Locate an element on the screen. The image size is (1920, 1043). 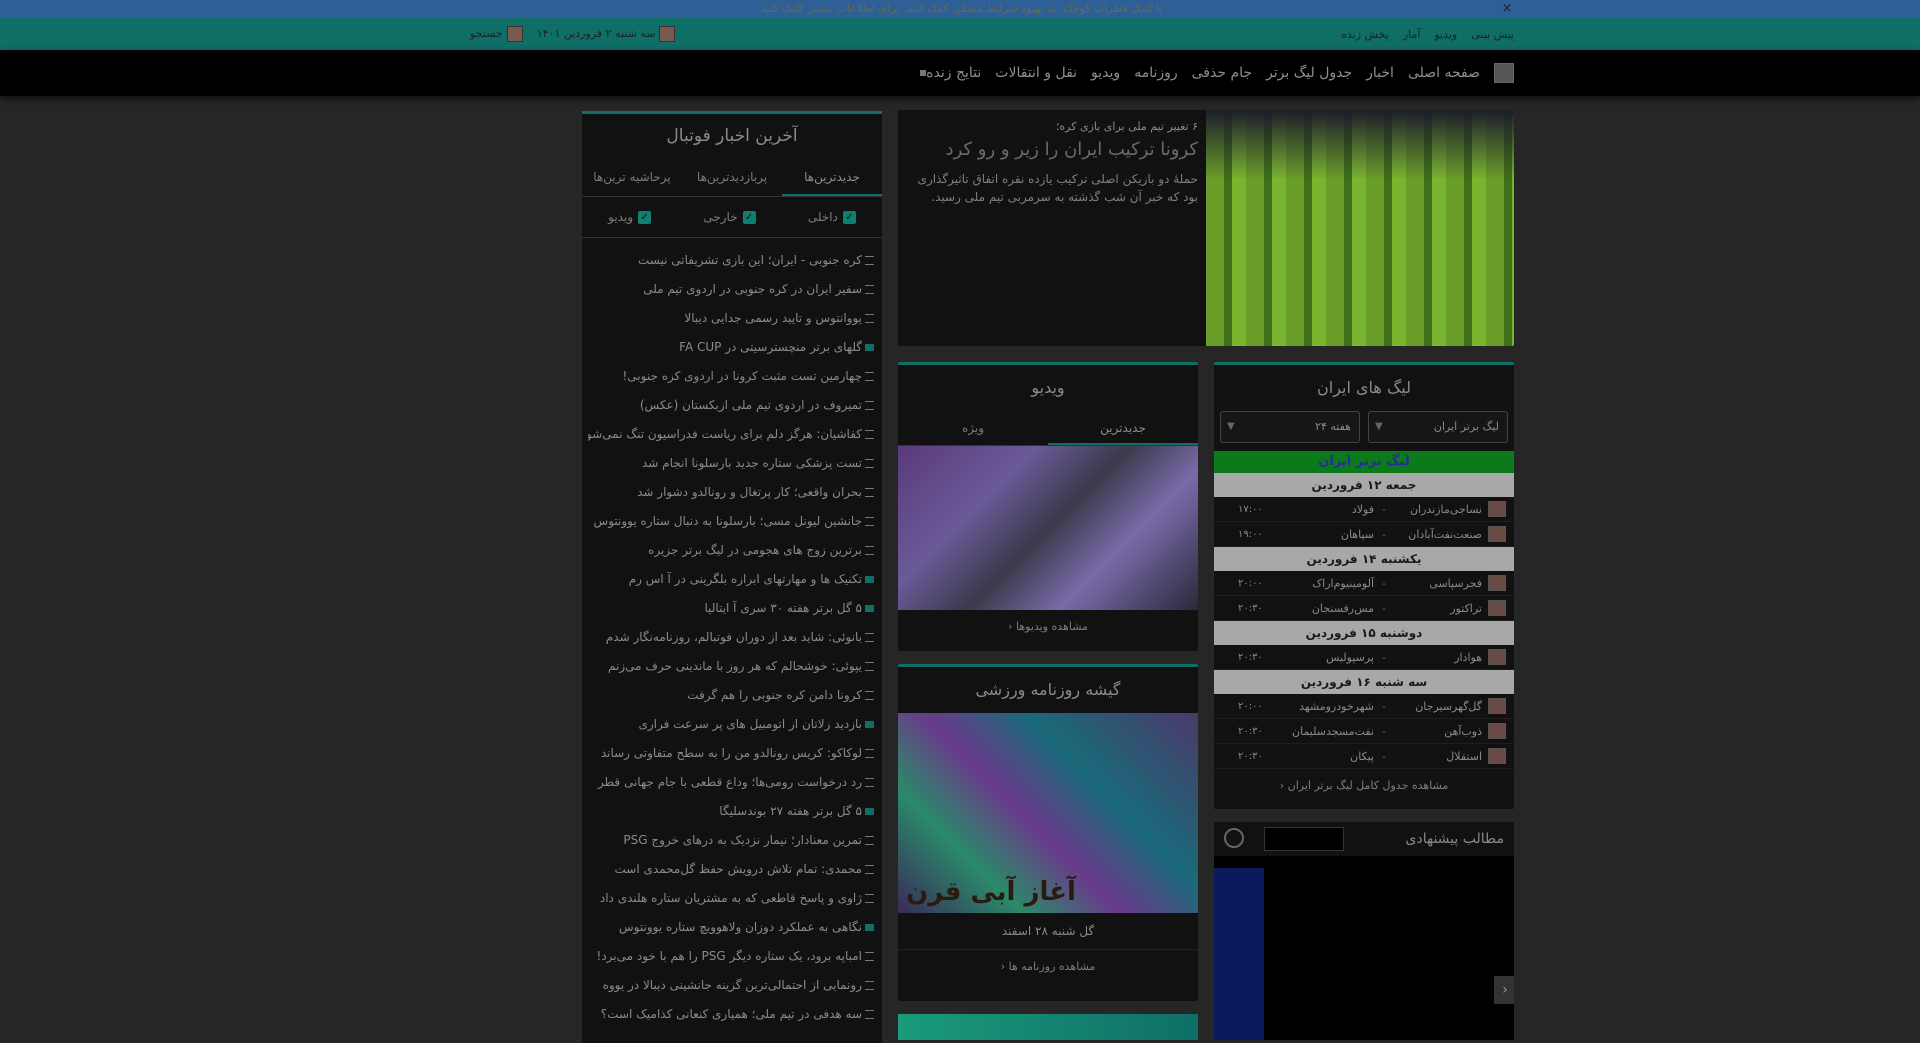
top-link-predict: پیش بینی is located at coordinates (1492, 34).